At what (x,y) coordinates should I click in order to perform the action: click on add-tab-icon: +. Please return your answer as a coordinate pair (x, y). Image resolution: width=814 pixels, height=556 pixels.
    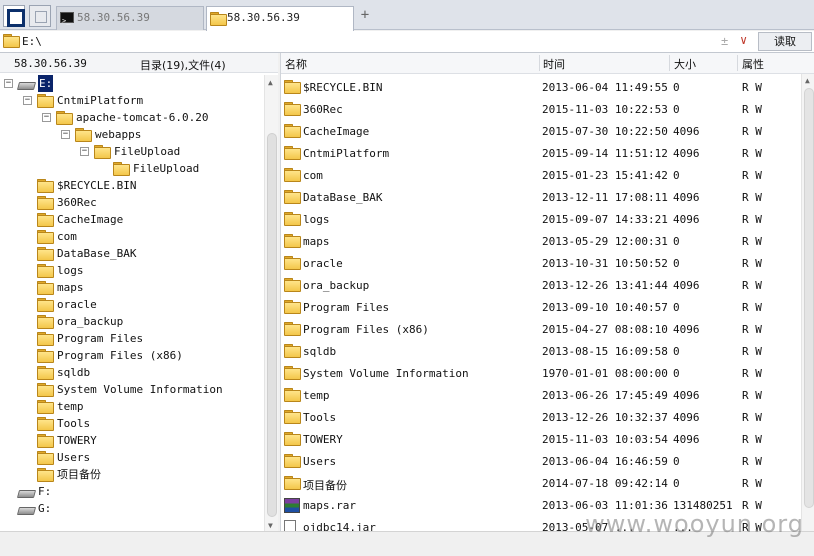
    Looking at the image, I should click on (365, 15).